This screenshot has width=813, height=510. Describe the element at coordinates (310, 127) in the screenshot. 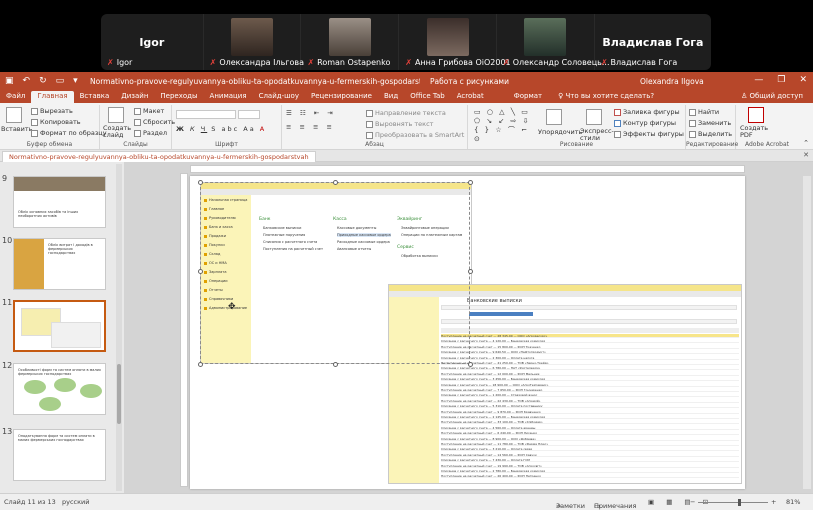

I see `align-buttons: ≡ ≡ ≡ ≡` at that location.